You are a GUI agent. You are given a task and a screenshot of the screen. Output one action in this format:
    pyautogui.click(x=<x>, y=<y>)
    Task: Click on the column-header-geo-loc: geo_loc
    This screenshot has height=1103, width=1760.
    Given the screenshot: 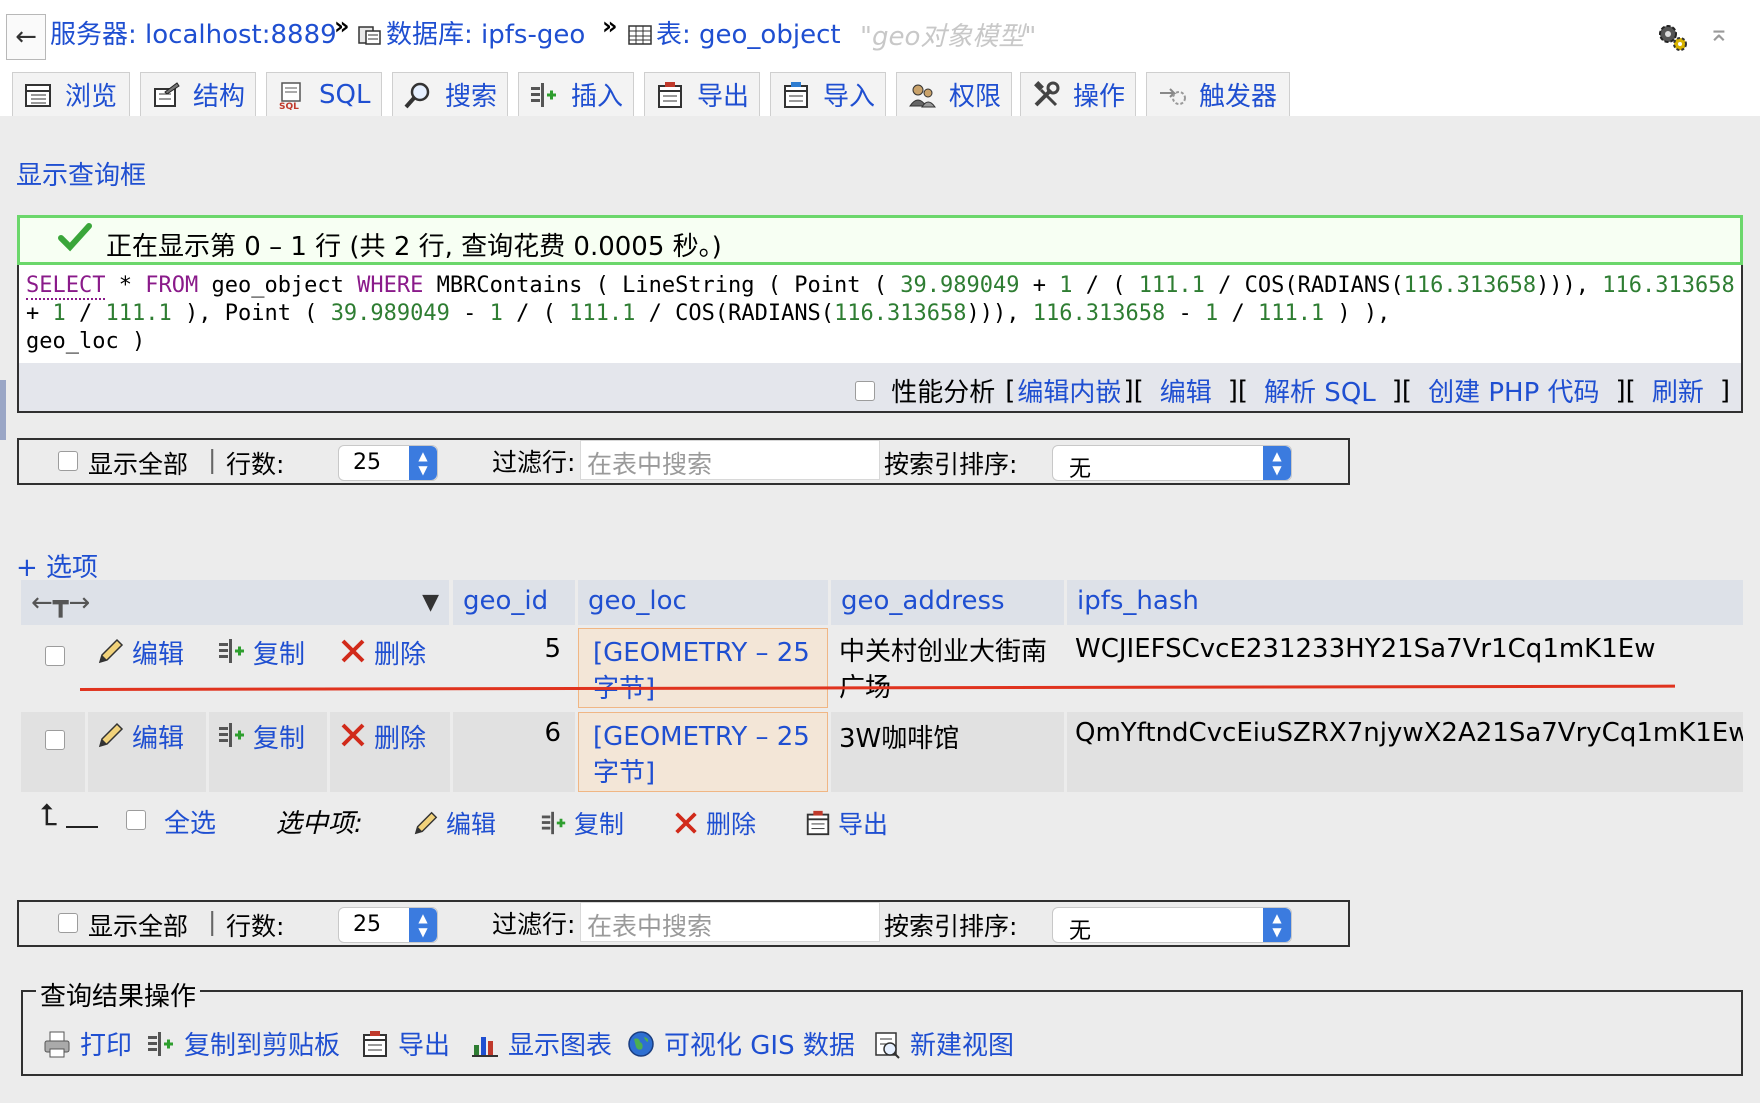 What is the action you would take?
    pyautogui.click(x=703, y=602)
    